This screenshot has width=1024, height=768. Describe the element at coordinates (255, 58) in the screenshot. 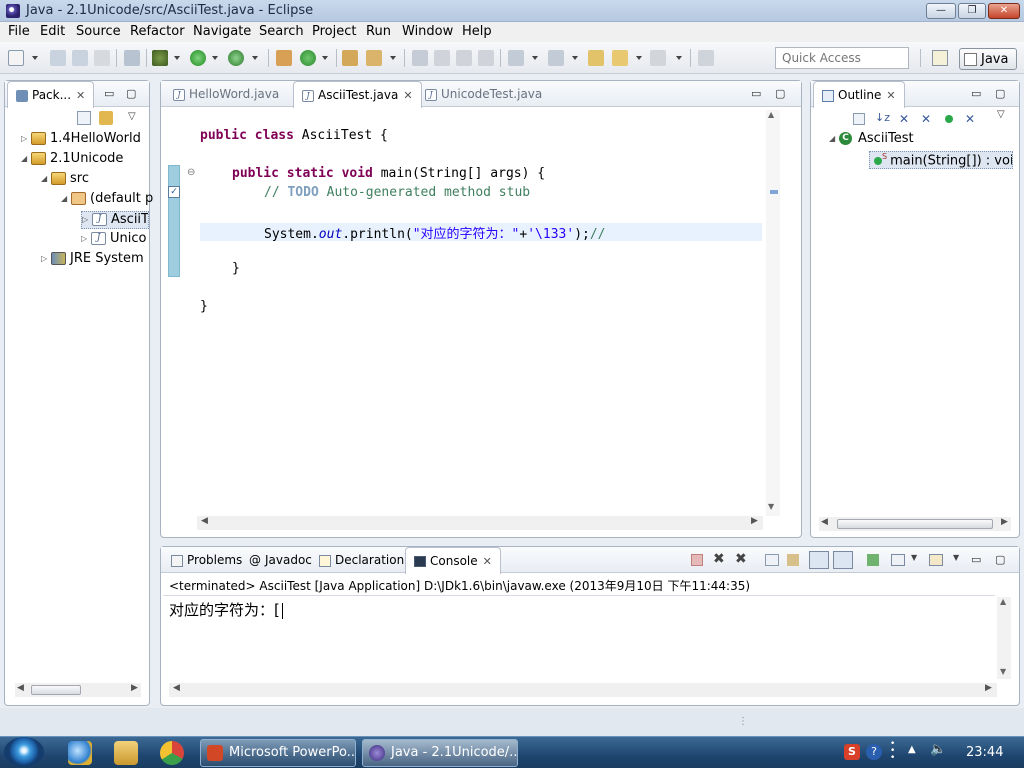

I see `external-dropdown-icon` at that location.